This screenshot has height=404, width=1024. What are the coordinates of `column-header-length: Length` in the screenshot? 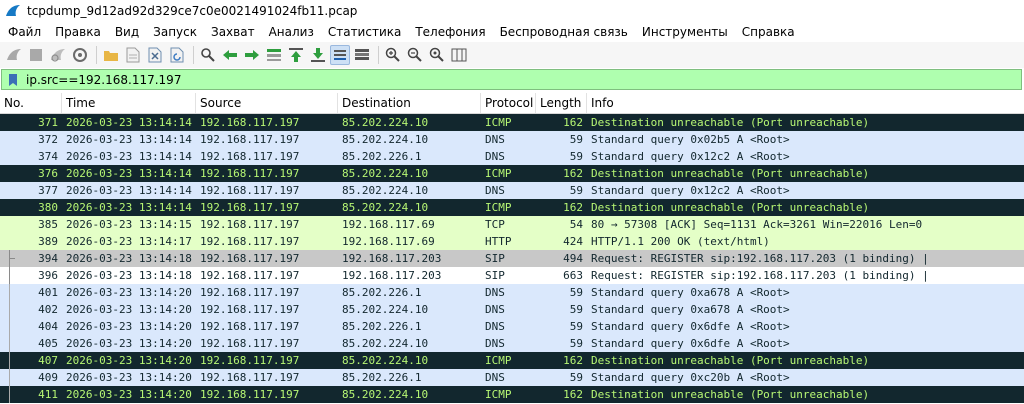 It's located at (561, 103).